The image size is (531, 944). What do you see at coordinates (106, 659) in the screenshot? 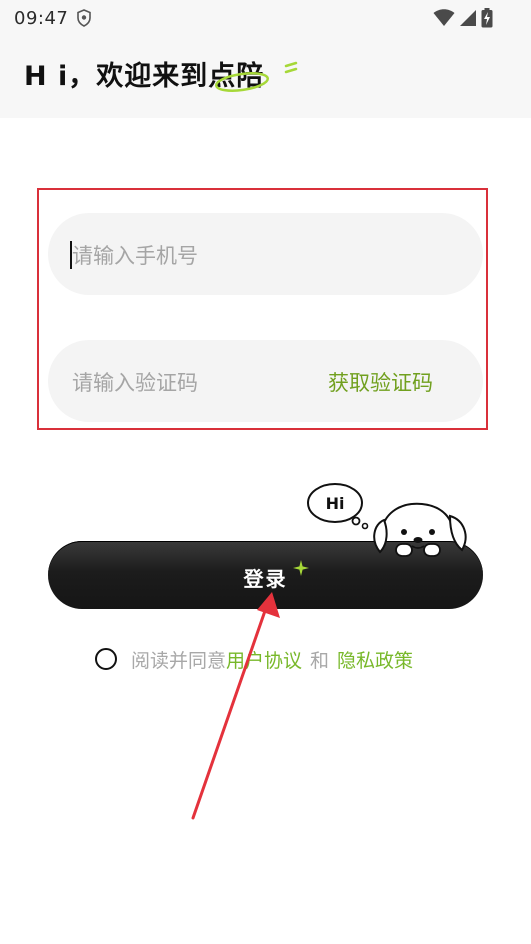
I see `agreement-checkbox` at bounding box center [106, 659].